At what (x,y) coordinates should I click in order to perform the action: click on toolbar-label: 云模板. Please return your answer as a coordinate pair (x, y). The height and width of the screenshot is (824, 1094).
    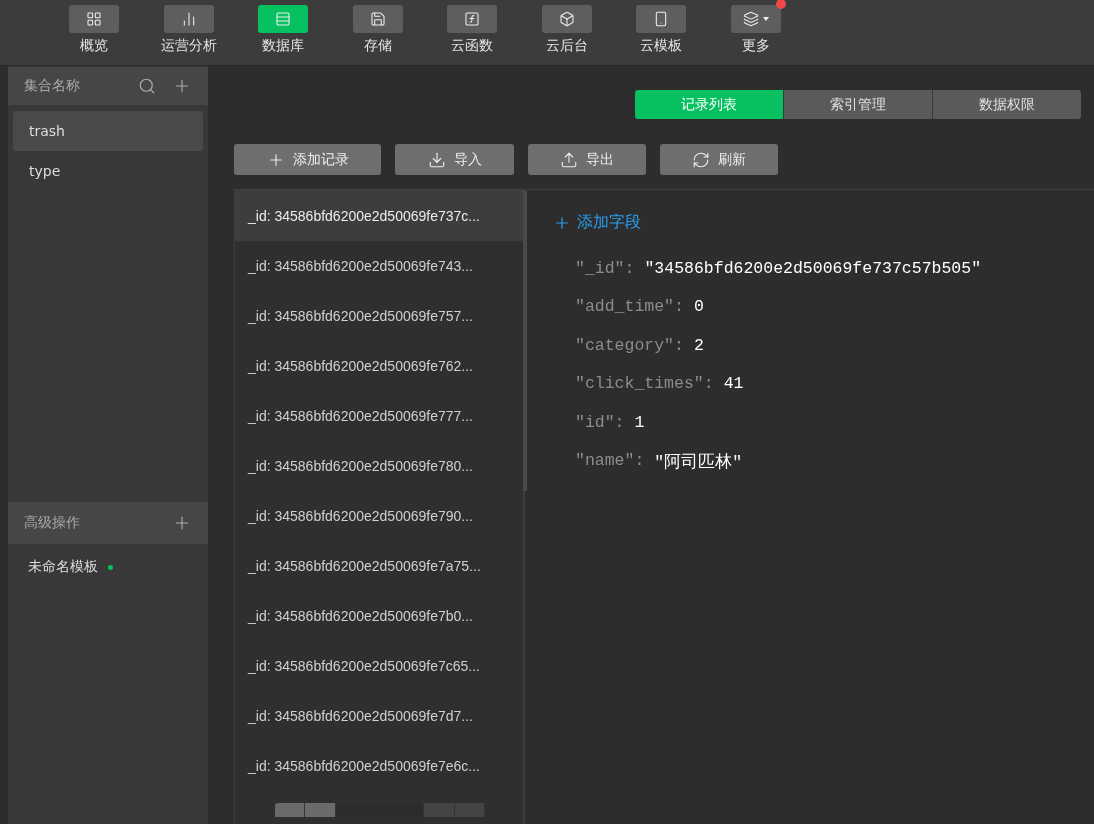
    Looking at the image, I should click on (661, 46).